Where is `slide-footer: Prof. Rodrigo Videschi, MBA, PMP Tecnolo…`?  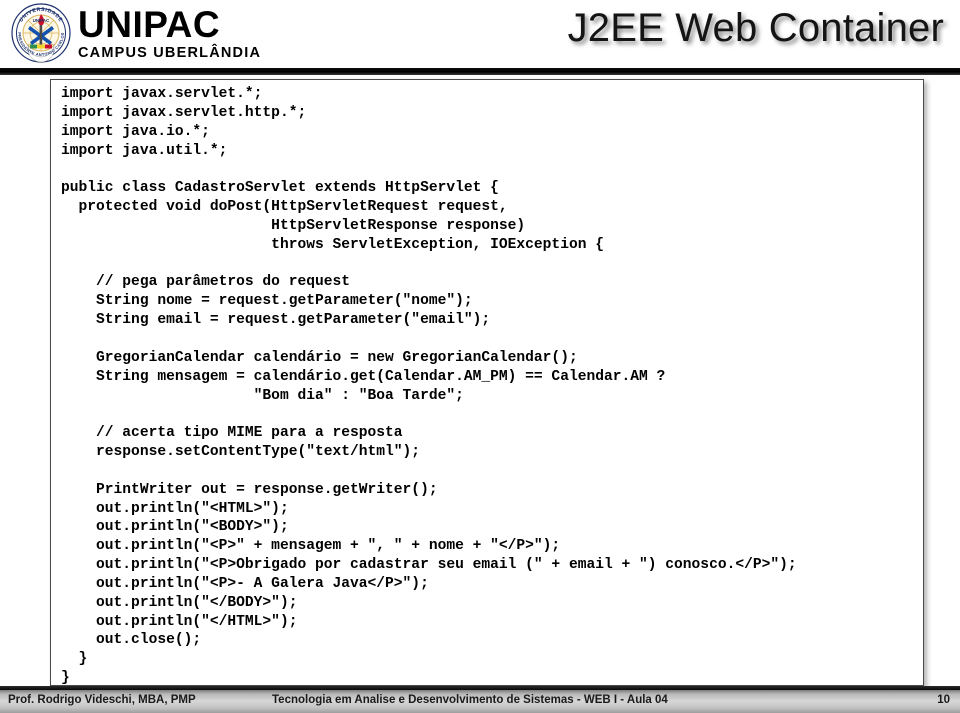 slide-footer: Prof. Rodrigo Videschi, MBA, PMP Tecnolo… is located at coordinates (480, 701).